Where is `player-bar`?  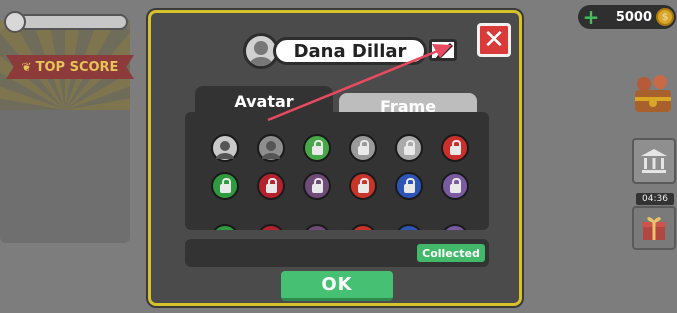 player-bar is located at coordinates (66, 22).